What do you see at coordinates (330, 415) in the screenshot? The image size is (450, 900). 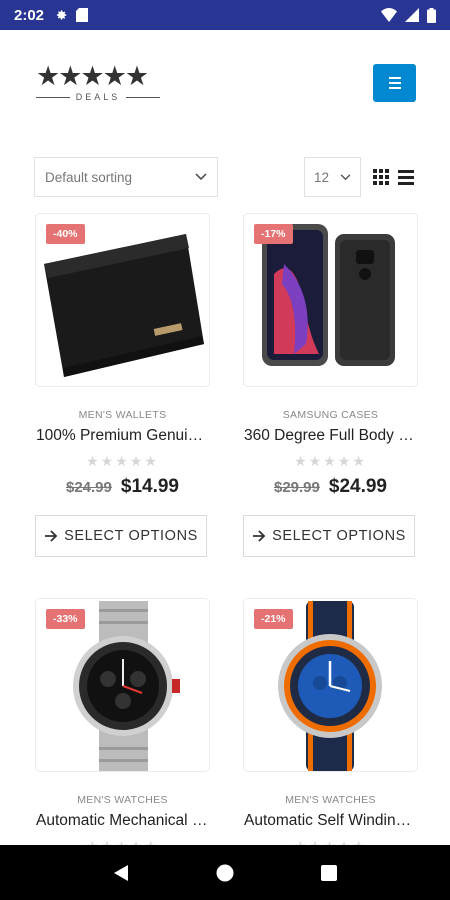 I see `product-category: SAMSUNG CASES` at bounding box center [330, 415].